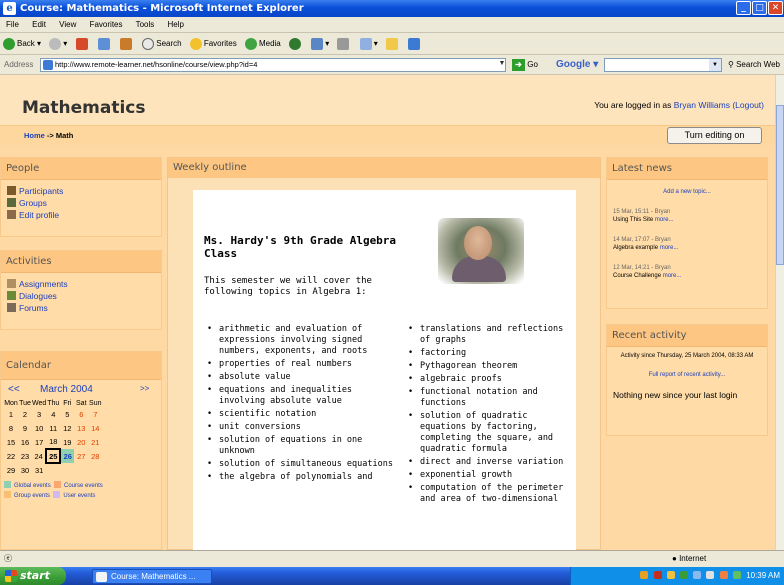 The image size is (784, 585). I want to click on calendar-day: 29, so click(11, 470).